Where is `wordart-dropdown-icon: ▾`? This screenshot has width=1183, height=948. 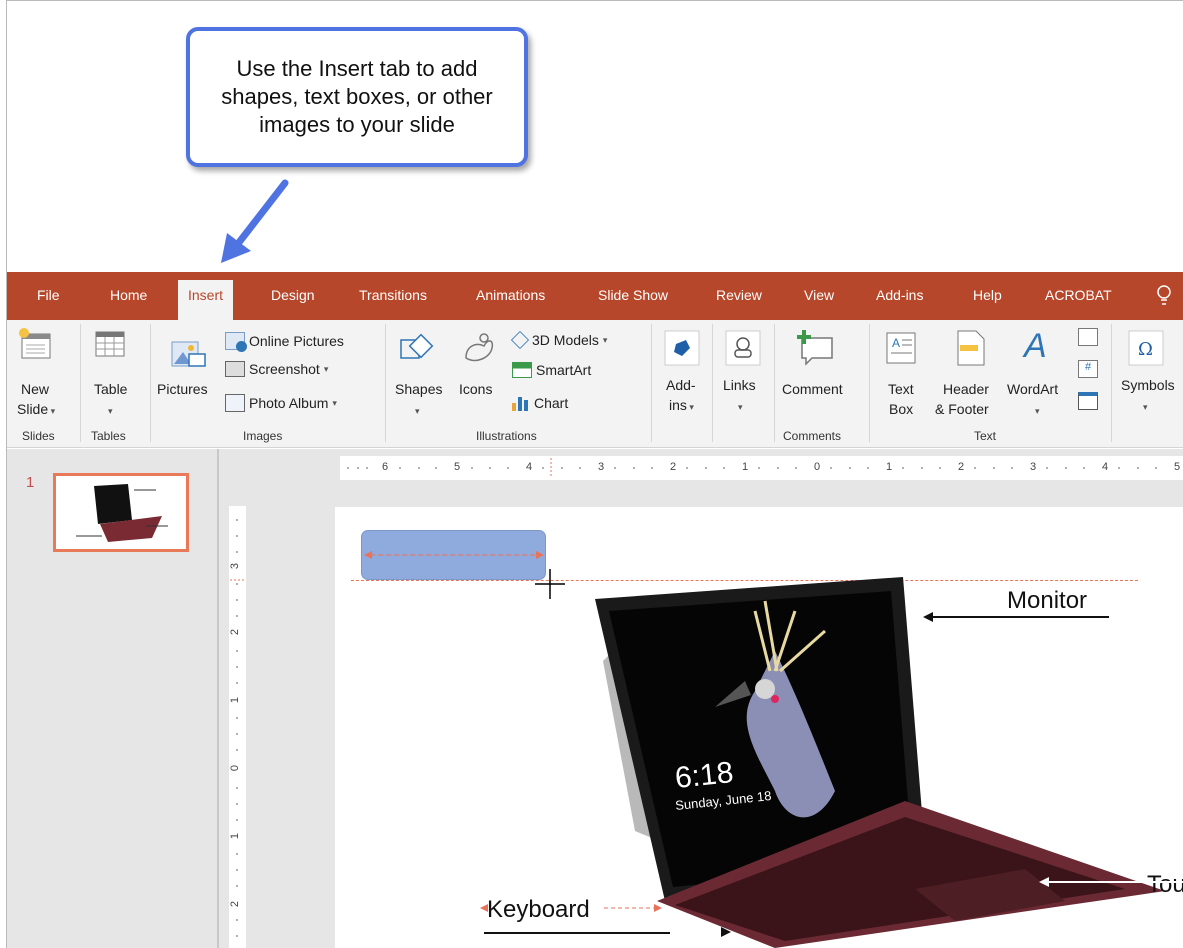 wordart-dropdown-icon: ▾ is located at coordinates (1037, 411).